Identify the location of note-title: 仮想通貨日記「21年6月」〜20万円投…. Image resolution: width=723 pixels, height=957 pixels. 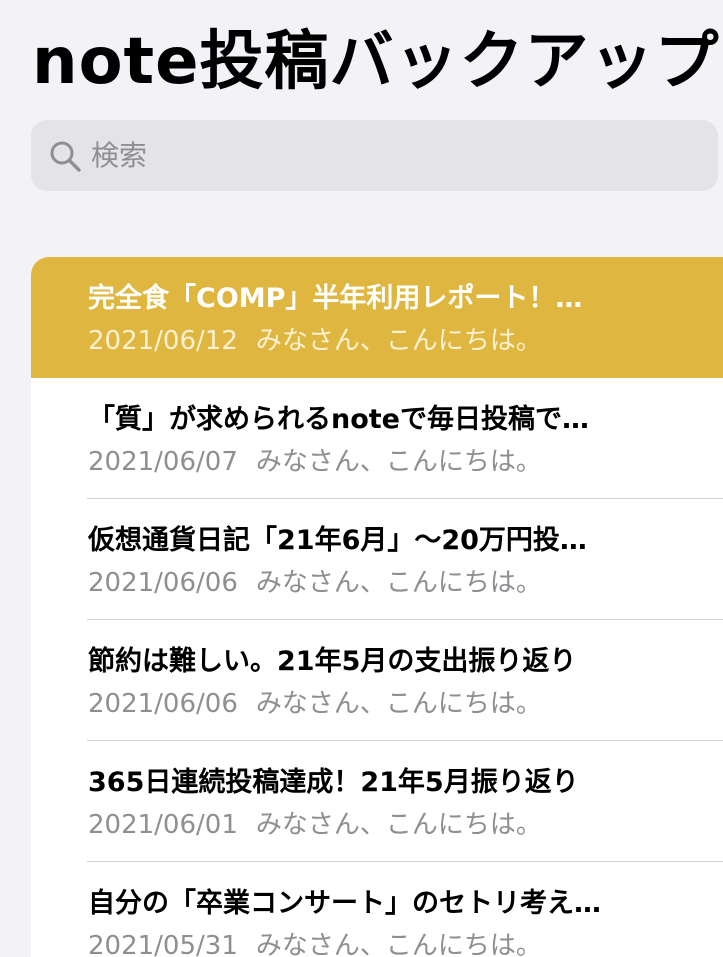
(337, 540).